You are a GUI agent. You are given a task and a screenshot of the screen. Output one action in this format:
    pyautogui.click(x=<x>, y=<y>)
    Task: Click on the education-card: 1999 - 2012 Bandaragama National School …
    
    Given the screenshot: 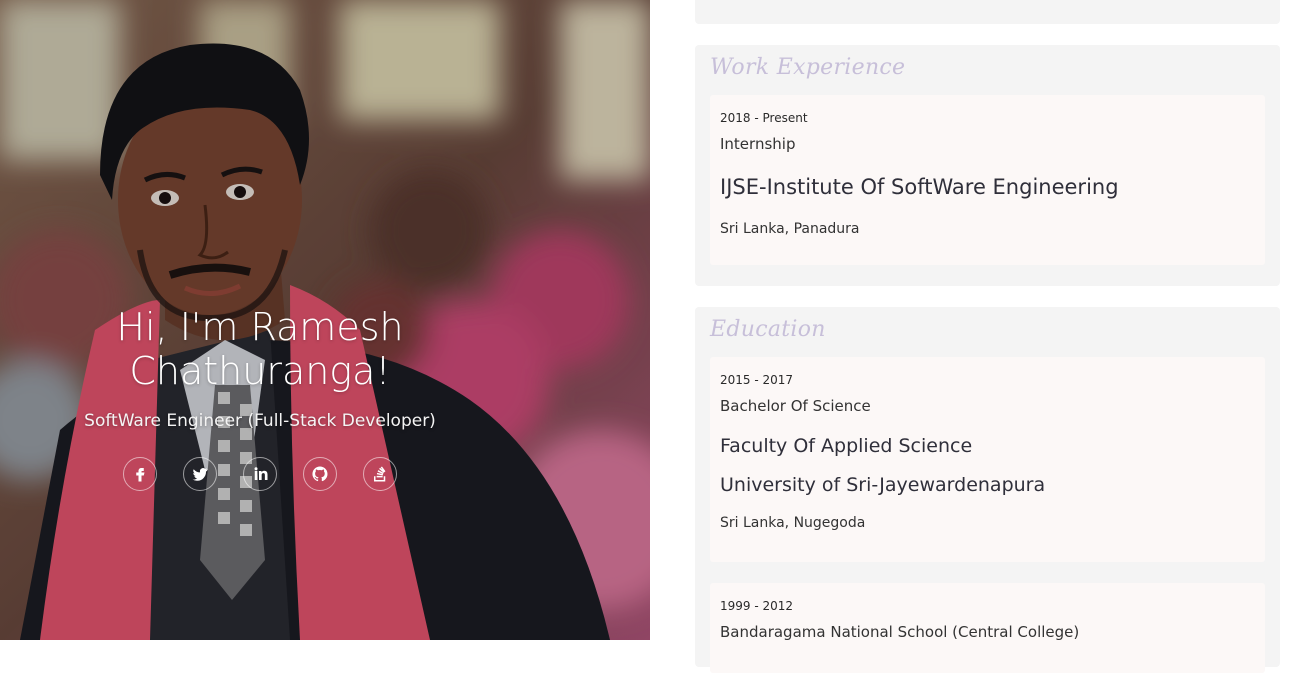 What is the action you would take?
    pyautogui.click(x=987, y=628)
    